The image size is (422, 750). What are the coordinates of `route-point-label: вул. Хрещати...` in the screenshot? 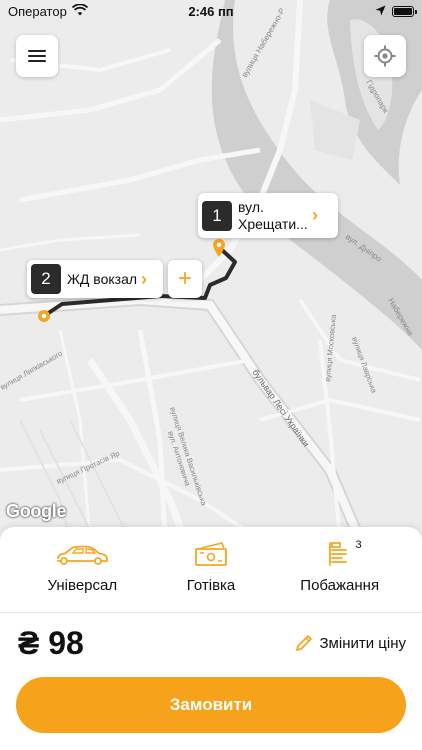 It's located at (273, 215).